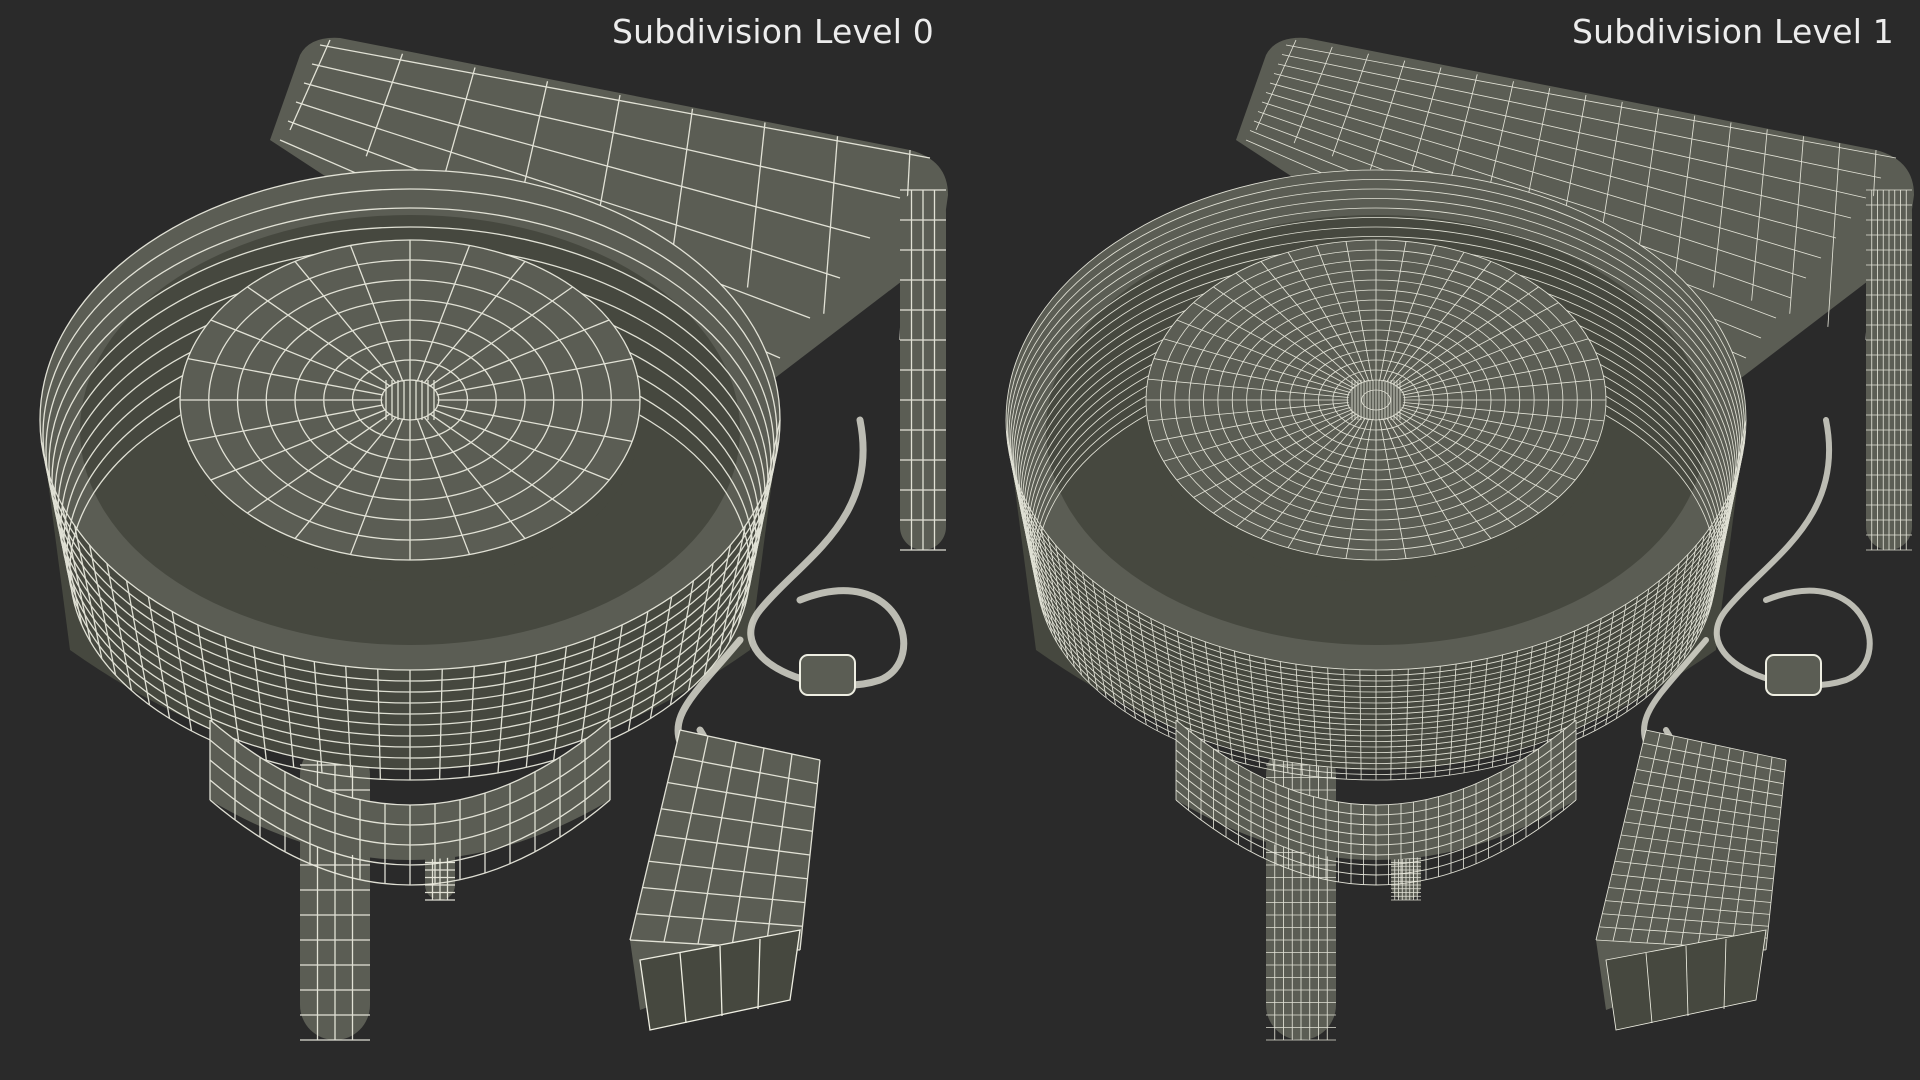  Describe the element at coordinates (773, 31) in the screenshot. I see `subdivision-label: Subdivision Level 0` at that location.